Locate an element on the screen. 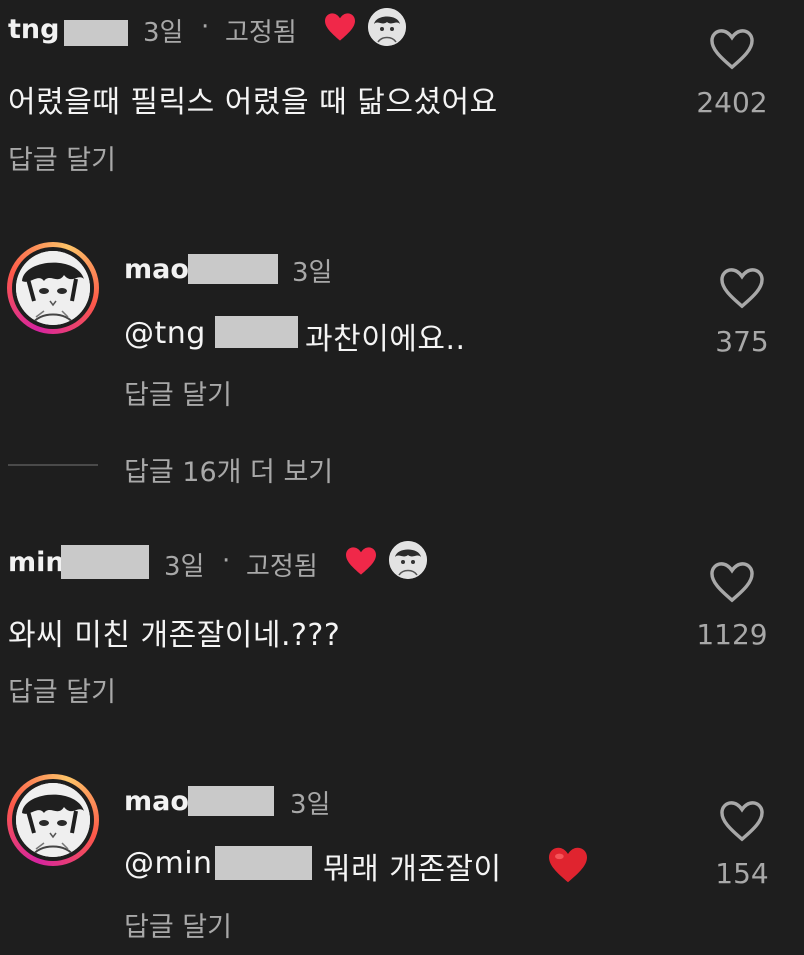 This screenshot has width=804, height=955. reply-text: 뭐래 개존잘이 is located at coordinates (412, 869).